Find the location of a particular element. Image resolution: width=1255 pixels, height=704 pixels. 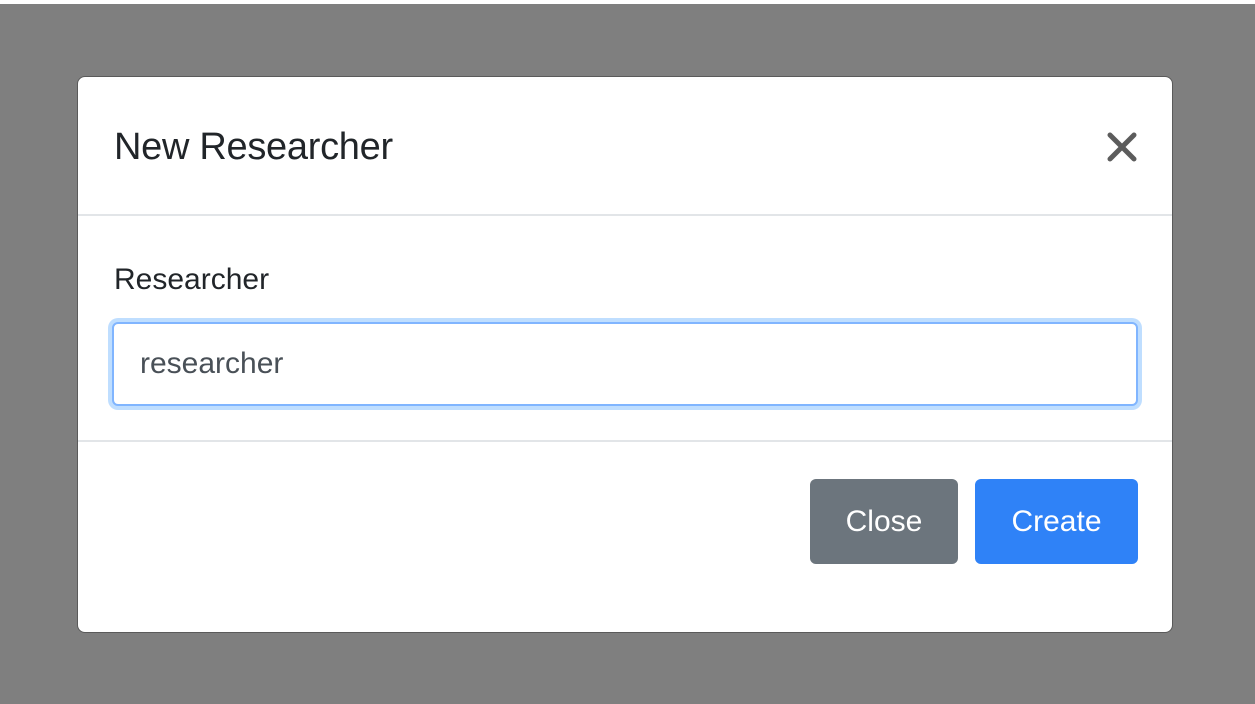

create-button: Create is located at coordinates (1056, 521).